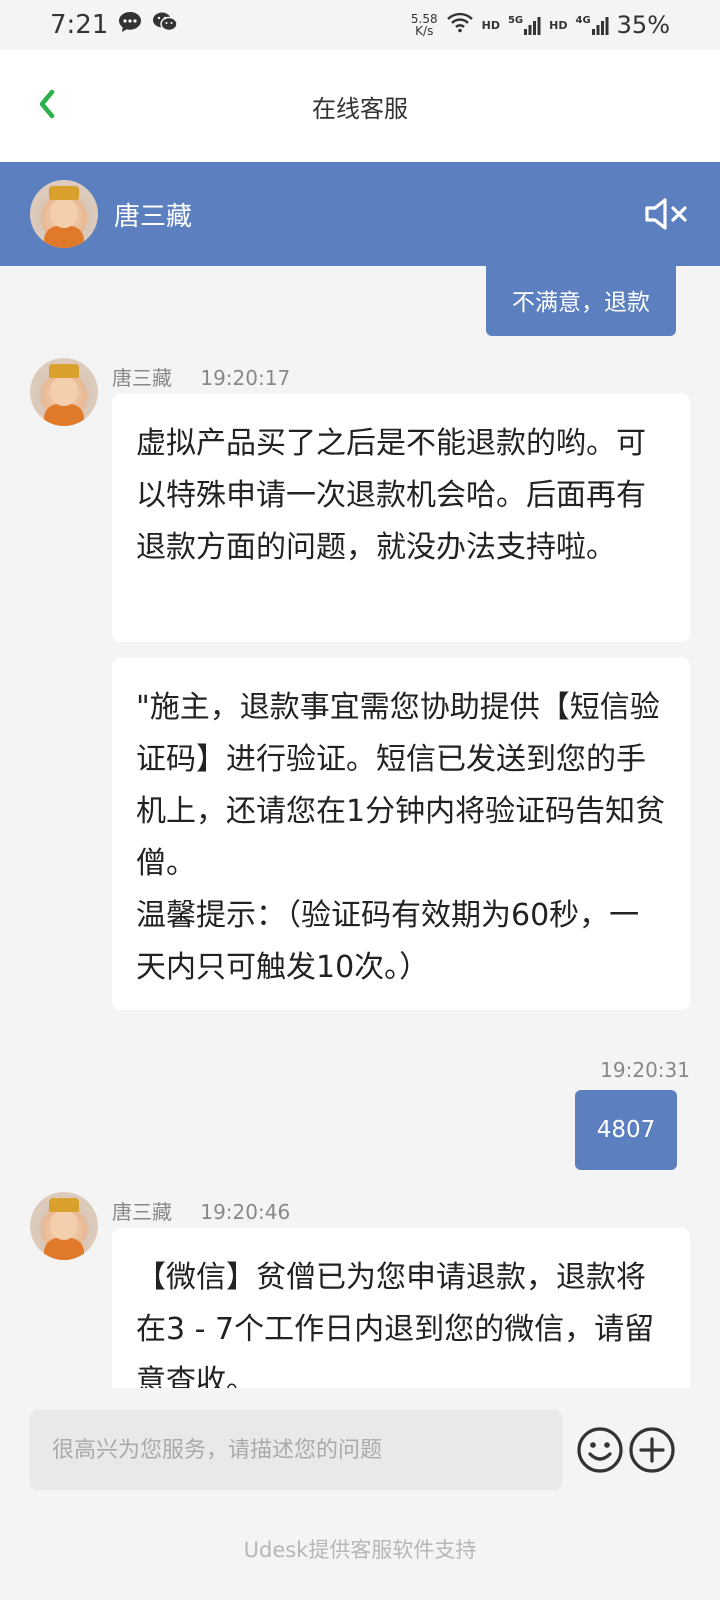 This screenshot has height=1600, width=720. What do you see at coordinates (558, 25) in the screenshot?
I see `hd-indicator-2: HD` at bounding box center [558, 25].